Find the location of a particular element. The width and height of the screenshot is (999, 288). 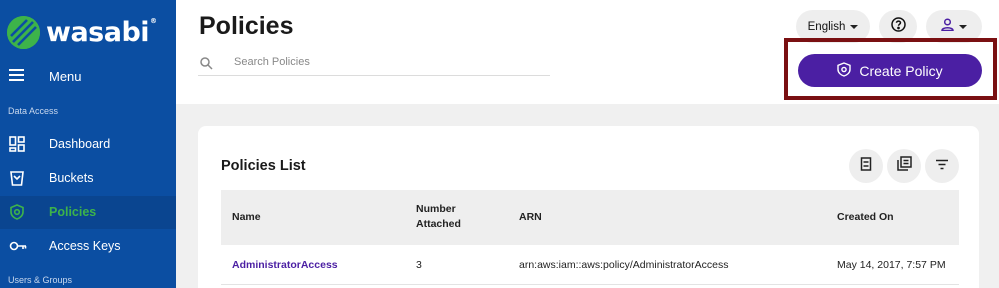

sidebar-item-access-keys: Access Keys is located at coordinates (88, 246).